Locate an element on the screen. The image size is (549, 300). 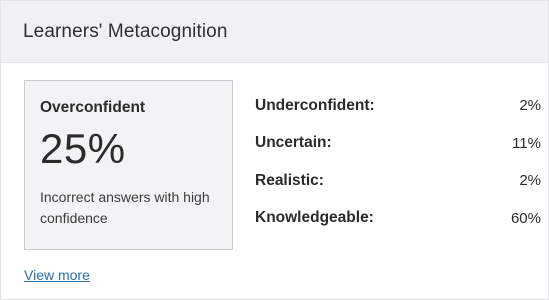
stat-label: Underconfident: is located at coordinates (315, 105).